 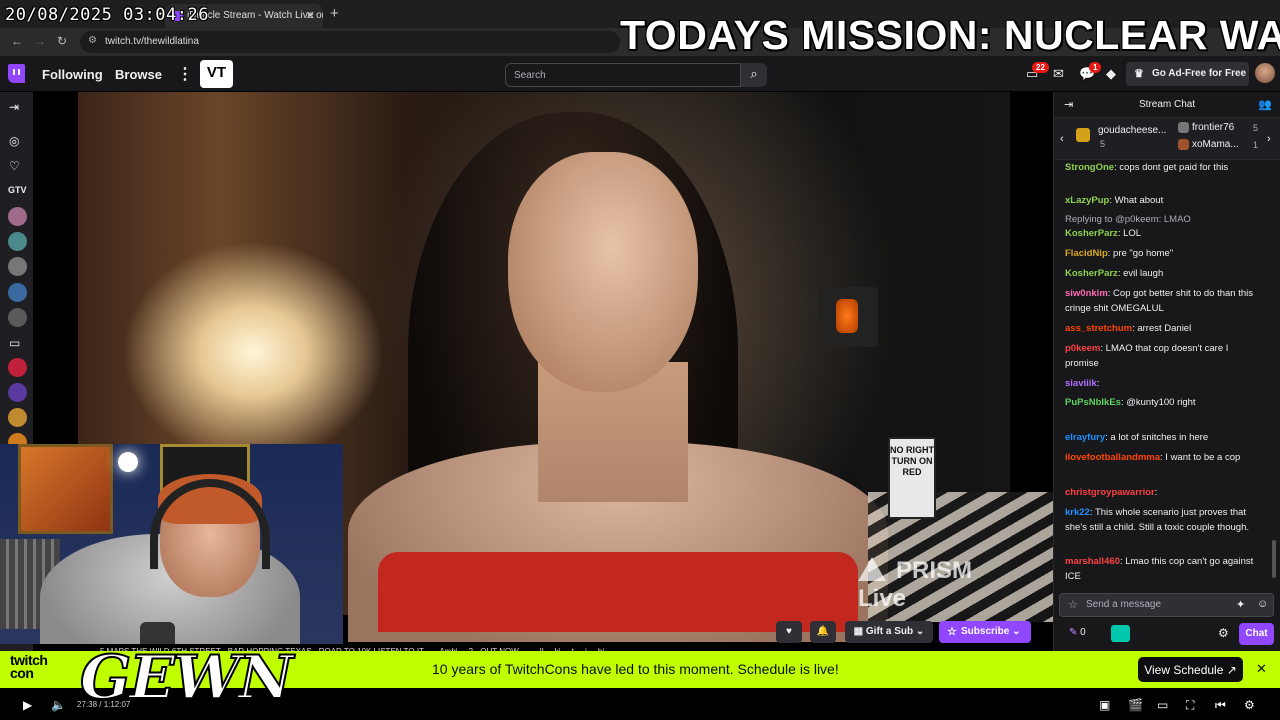 What do you see at coordinates (1068, 104) in the screenshot?
I see `collapse-chat-icon: ⇥` at bounding box center [1068, 104].